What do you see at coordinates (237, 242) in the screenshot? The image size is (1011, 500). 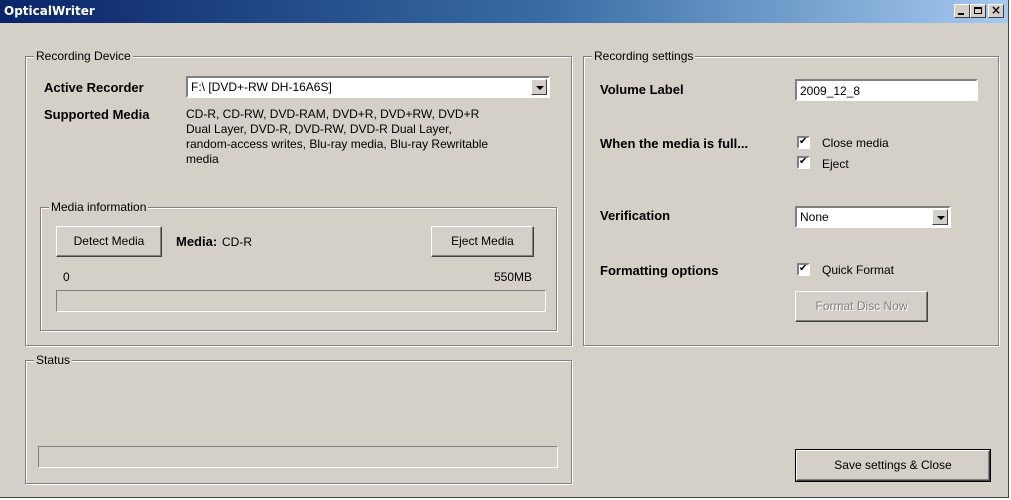 I see `media-value: CD-R` at bounding box center [237, 242].